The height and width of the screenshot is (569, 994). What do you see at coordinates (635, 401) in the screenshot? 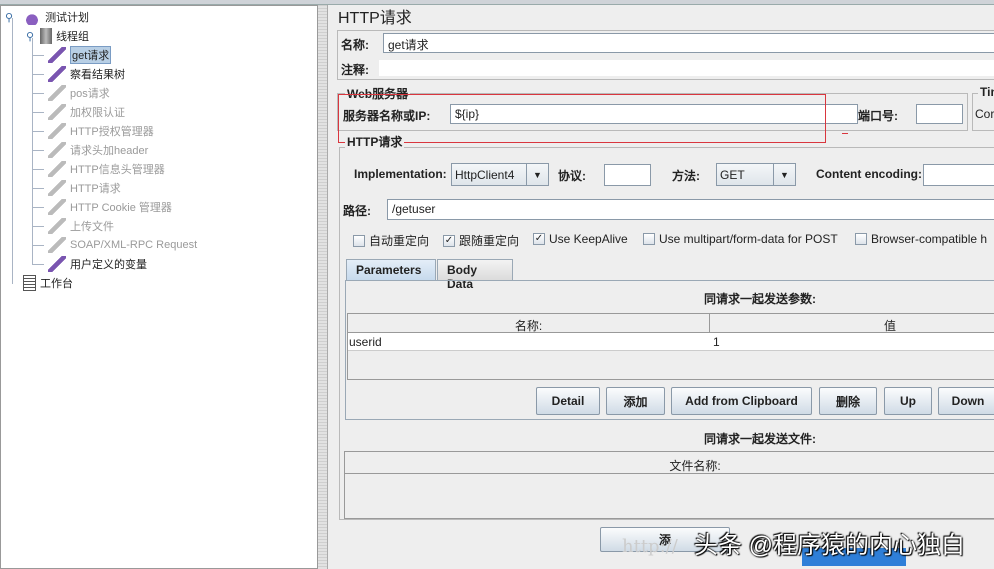
I see `add-button: 添加` at bounding box center [635, 401].